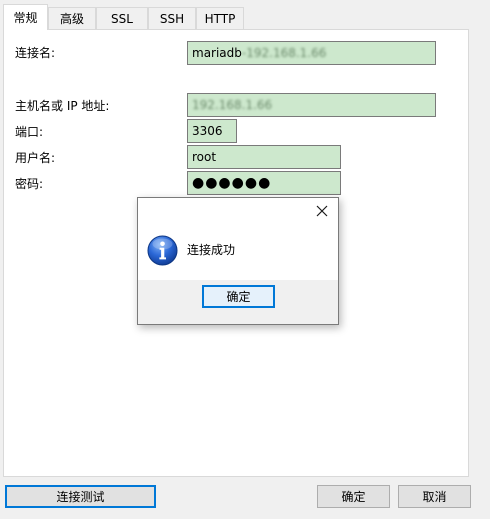 The image size is (490, 519). I want to click on port-label: 端口:, so click(29, 132).